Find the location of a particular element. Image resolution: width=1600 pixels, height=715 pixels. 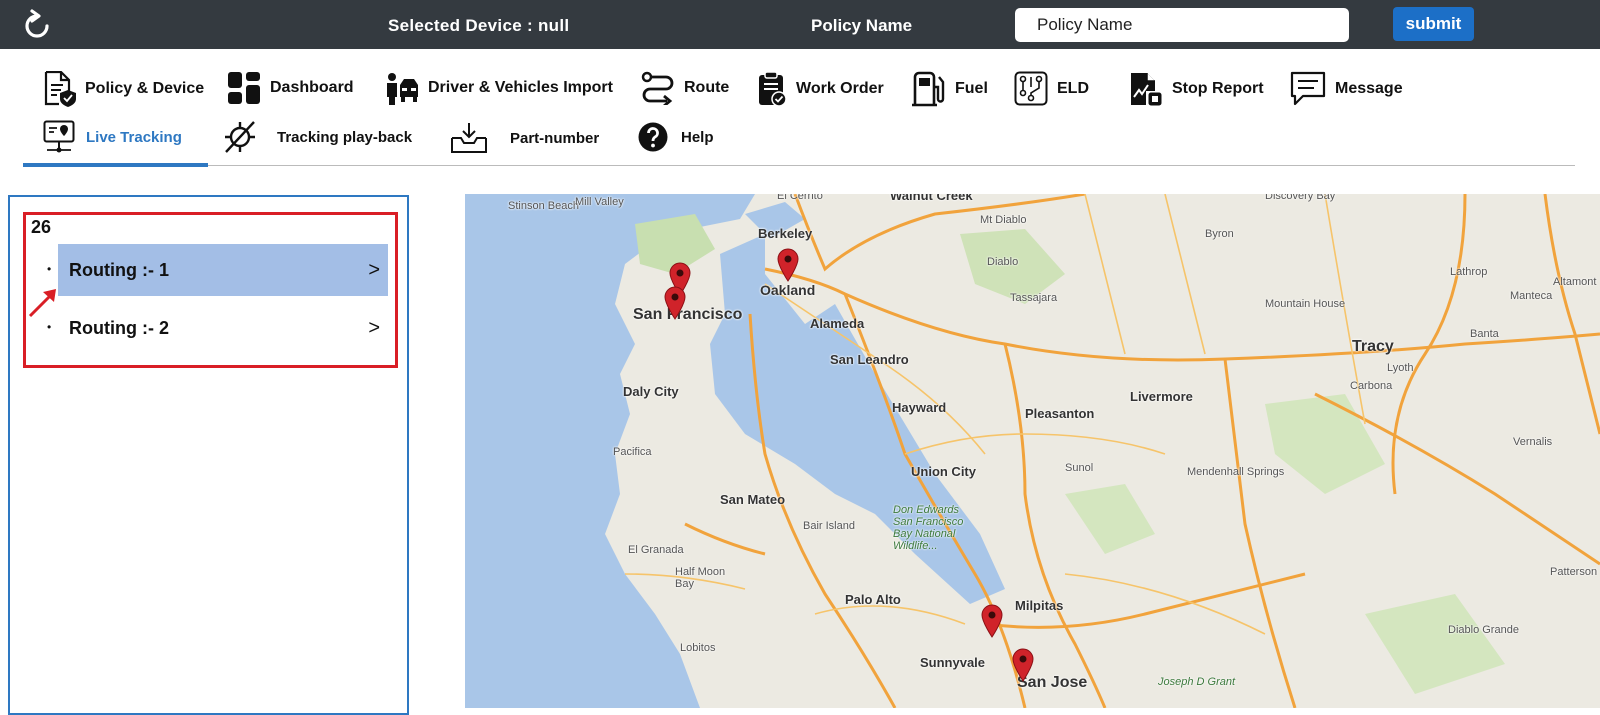

map-label: Berkeley is located at coordinates (785, 233).